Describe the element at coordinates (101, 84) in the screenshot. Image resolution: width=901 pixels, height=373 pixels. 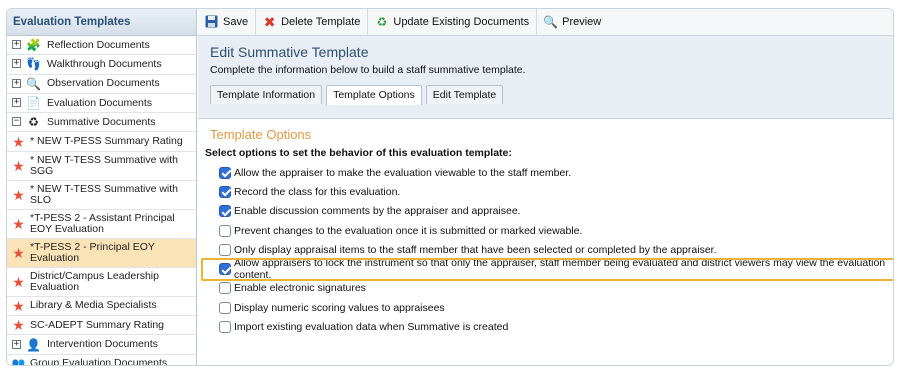
I see `sidebar-item: + 🔍 Observation Documents` at that location.